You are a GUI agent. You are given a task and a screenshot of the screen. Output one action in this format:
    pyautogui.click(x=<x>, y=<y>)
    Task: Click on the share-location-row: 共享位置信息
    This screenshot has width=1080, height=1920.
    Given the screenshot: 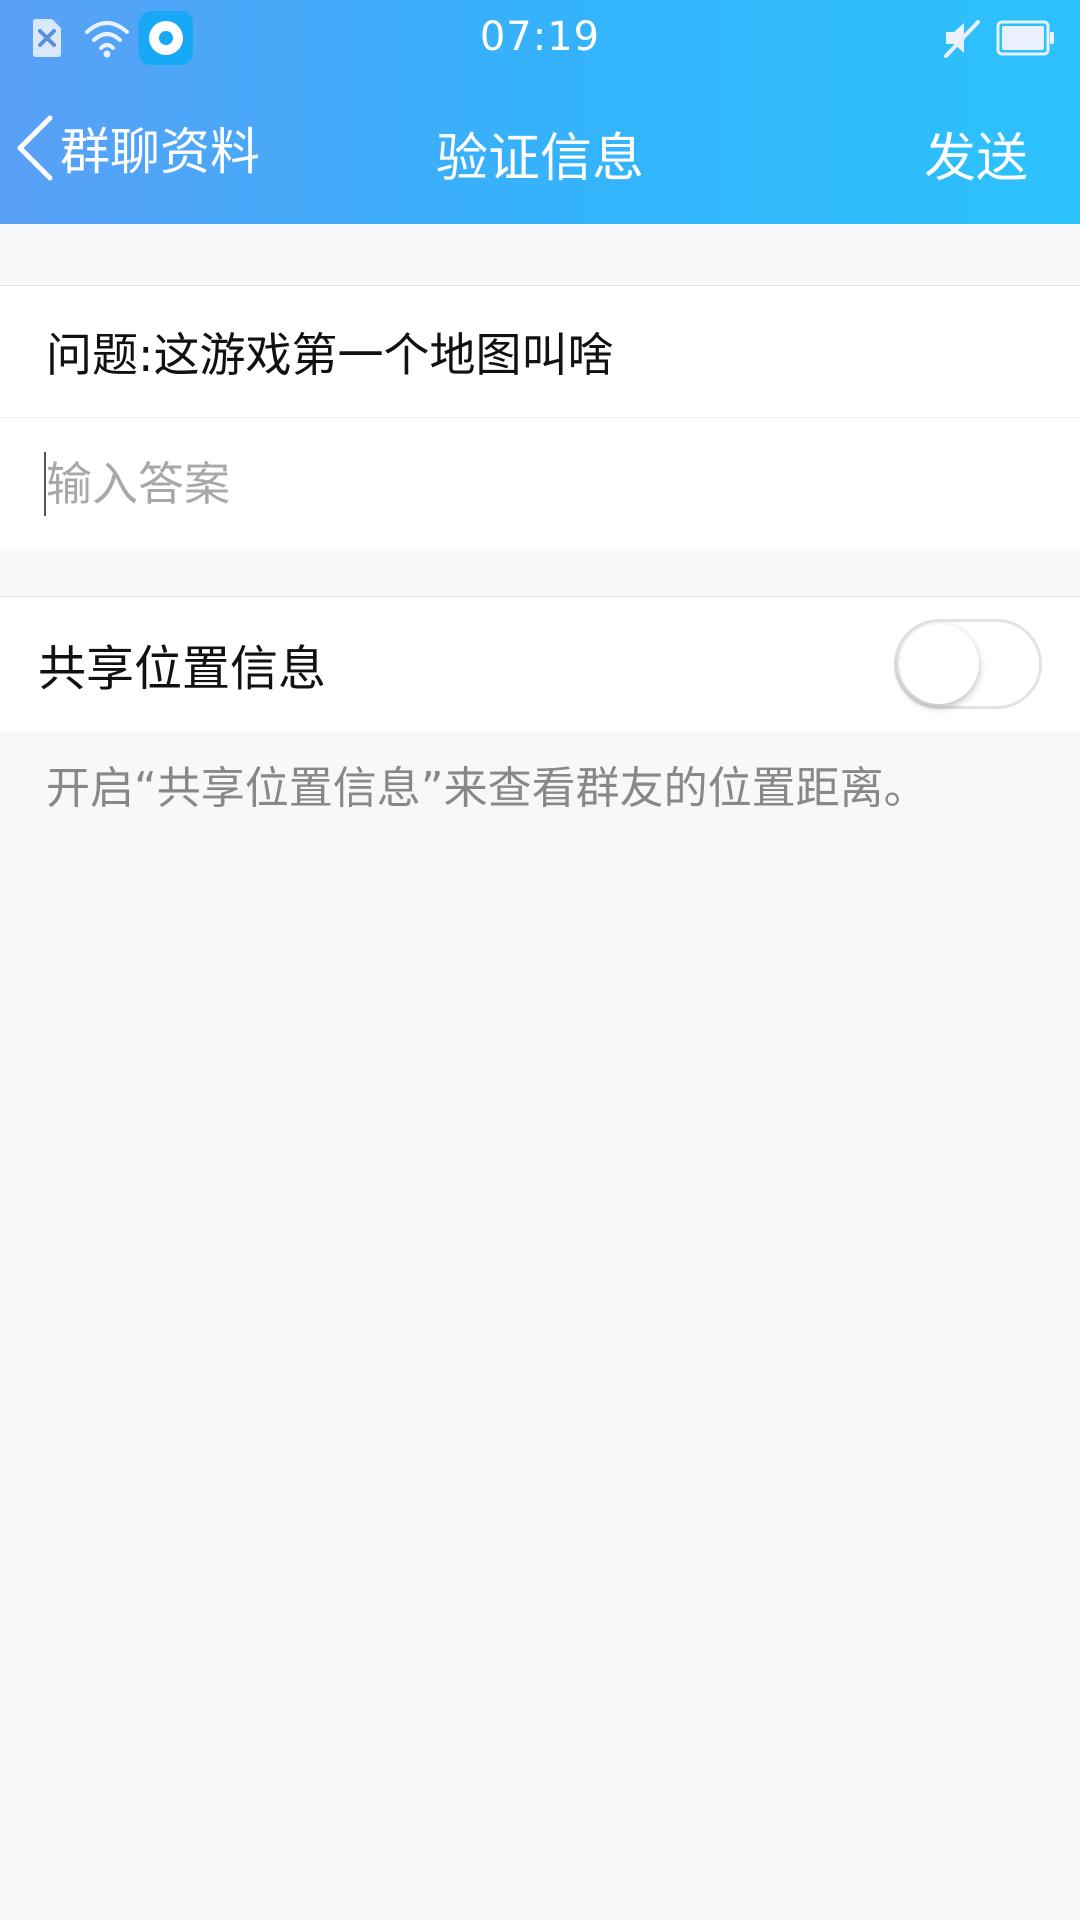 What is the action you would take?
    pyautogui.click(x=540, y=664)
    